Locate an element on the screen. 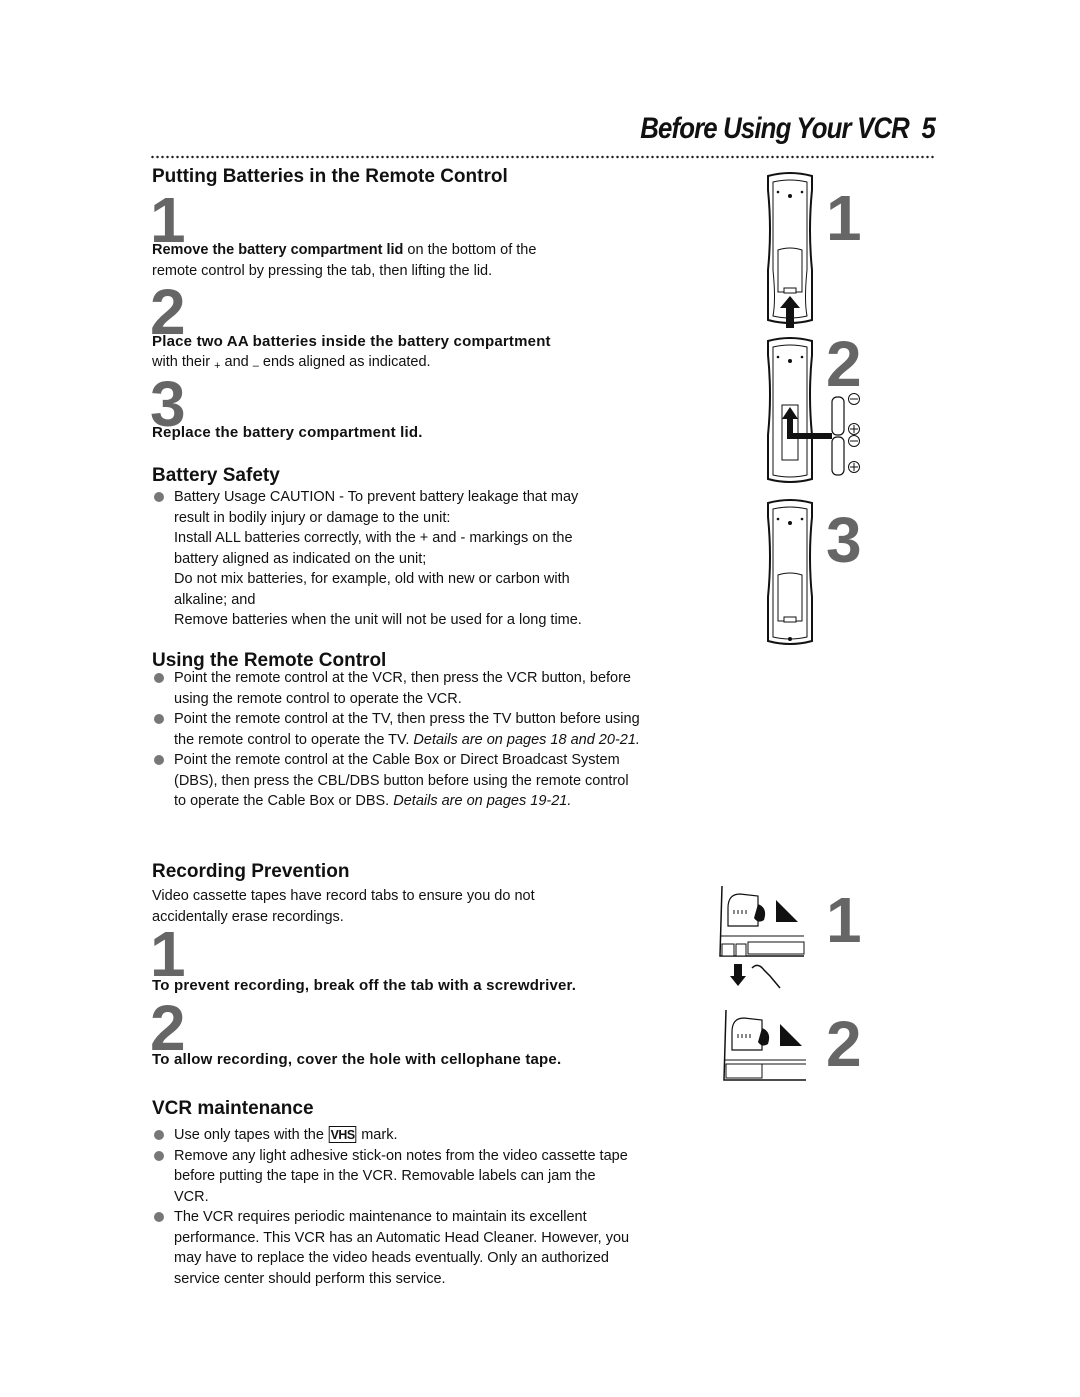 This screenshot has width=1080, height=1397. illustration-step-2: 2 is located at coordinates (844, 364).